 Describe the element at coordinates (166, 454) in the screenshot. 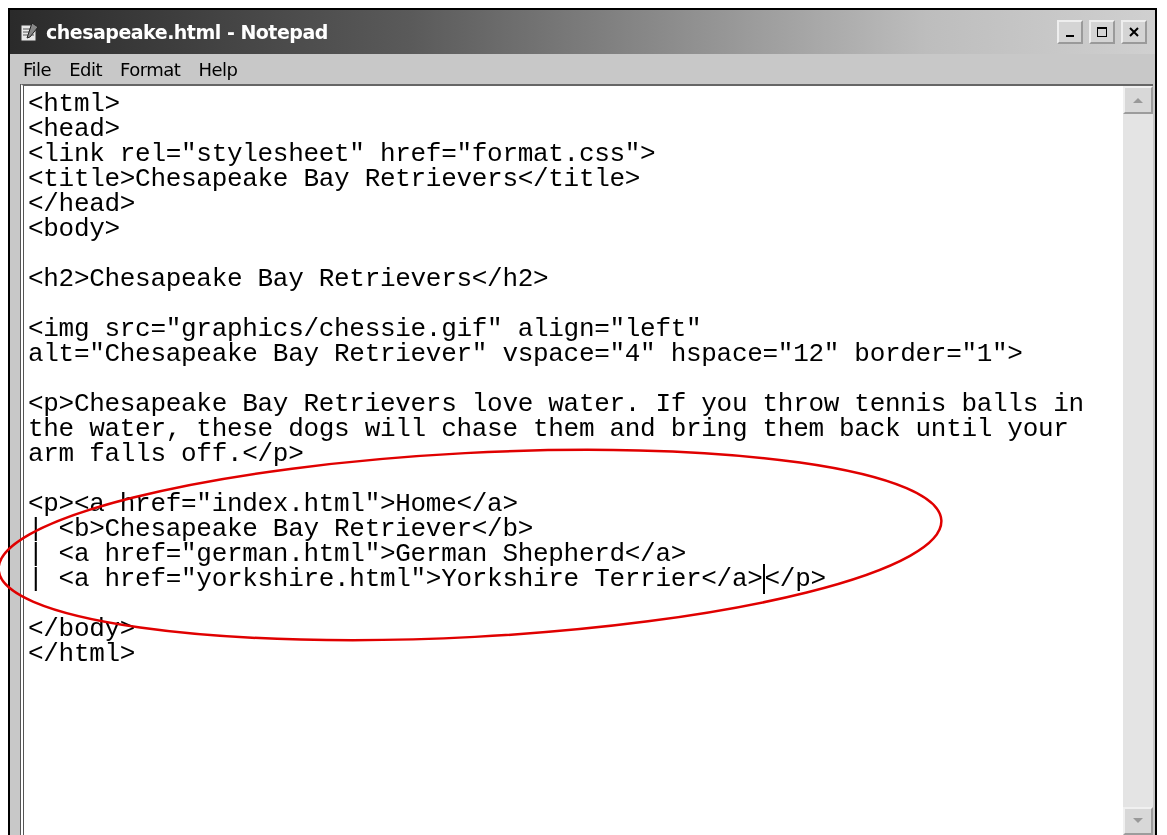

I see `code-line: arm falls off.</p>` at that location.